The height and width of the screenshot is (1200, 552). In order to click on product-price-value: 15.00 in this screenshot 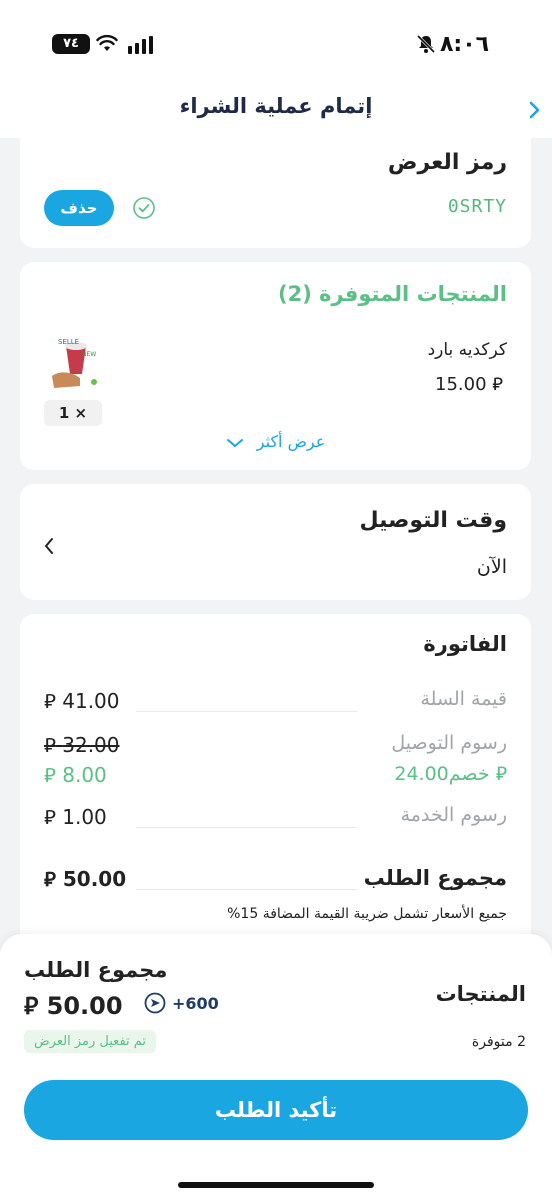, I will do `click(461, 384)`.